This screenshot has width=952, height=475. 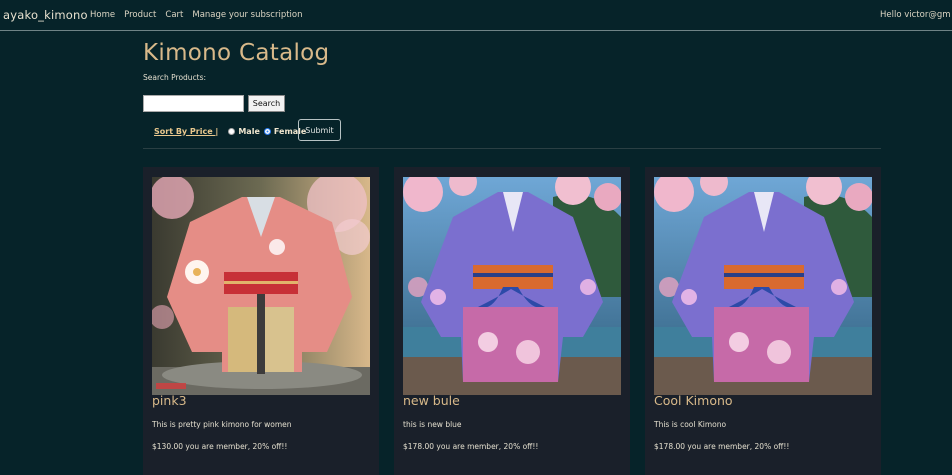 I want to click on product-image-cool-kimono, so click(x=763, y=286).